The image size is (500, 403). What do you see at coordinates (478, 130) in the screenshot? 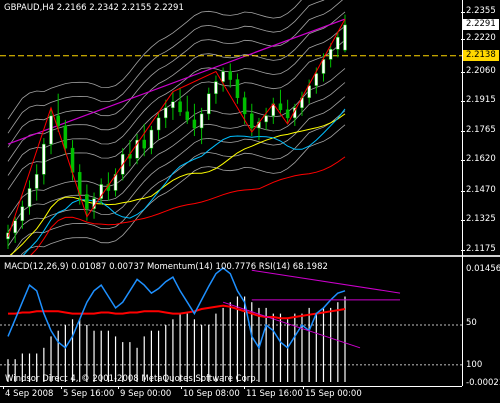
I see `price-axis-label: 2.1765` at bounding box center [478, 130].